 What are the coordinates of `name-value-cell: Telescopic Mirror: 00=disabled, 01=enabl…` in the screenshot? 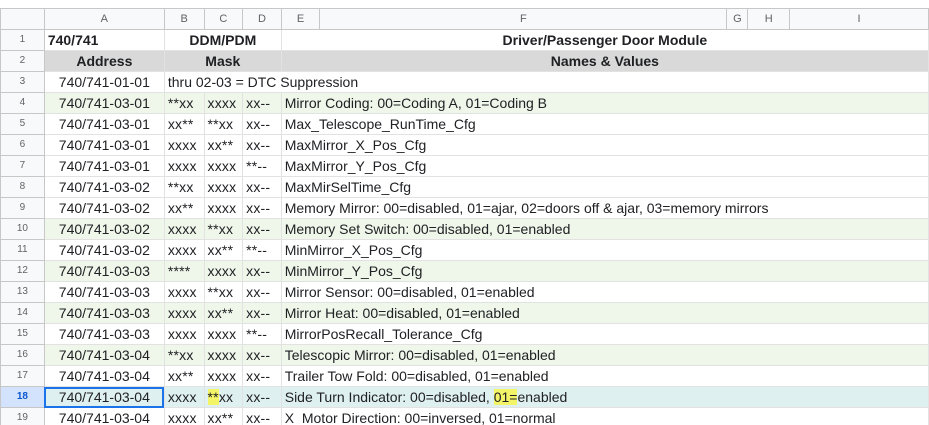 It's located at (604, 355).